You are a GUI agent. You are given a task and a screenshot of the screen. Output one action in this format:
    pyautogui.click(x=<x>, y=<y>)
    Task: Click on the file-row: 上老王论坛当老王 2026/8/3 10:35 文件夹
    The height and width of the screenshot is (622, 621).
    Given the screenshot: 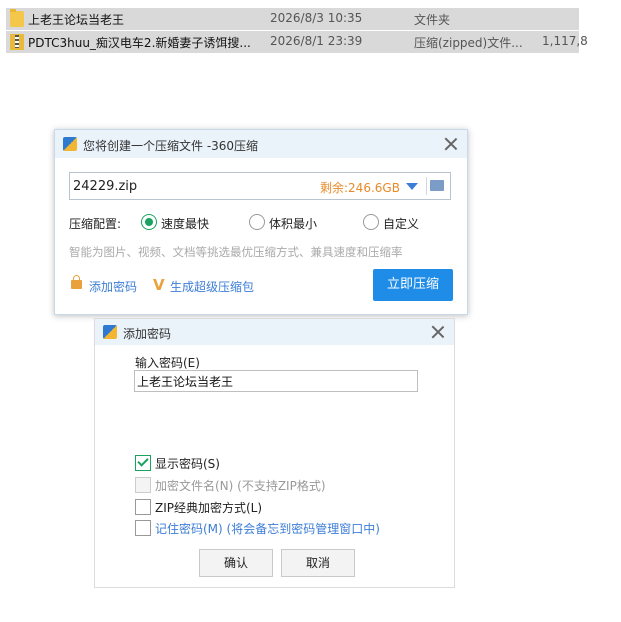 What is the action you would take?
    pyautogui.click(x=292, y=19)
    